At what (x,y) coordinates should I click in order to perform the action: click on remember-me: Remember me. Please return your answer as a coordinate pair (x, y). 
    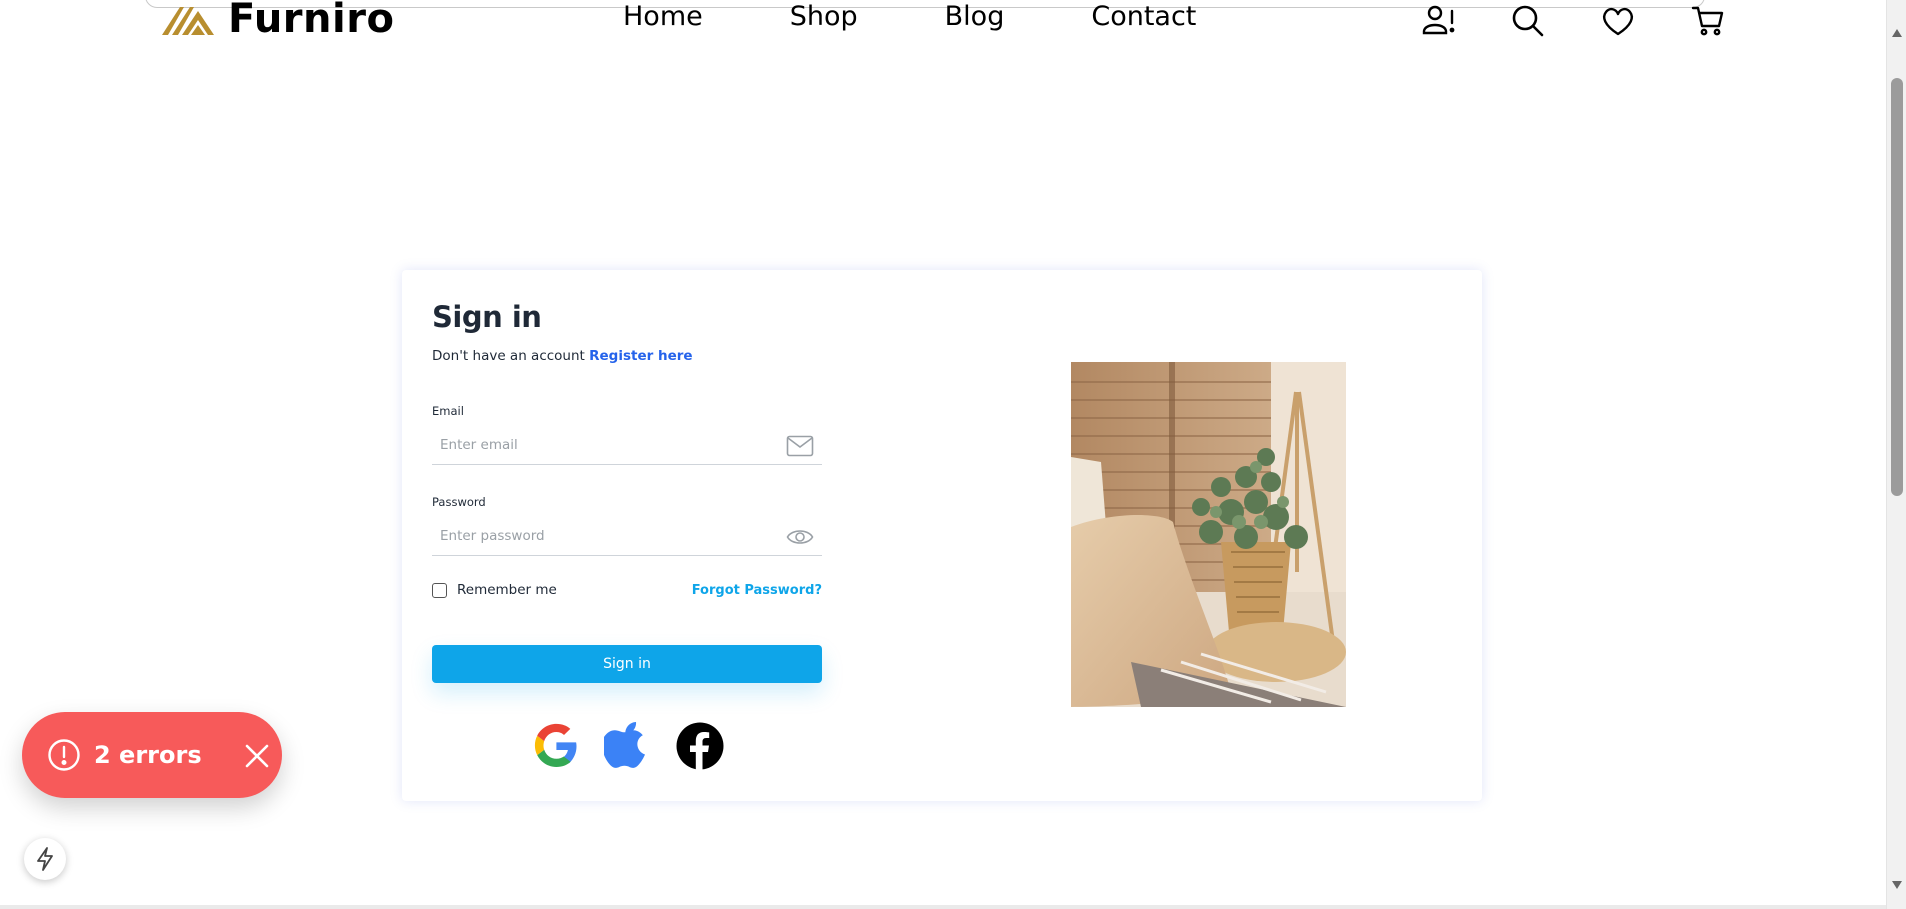
    Looking at the image, I should click on (494, 590).